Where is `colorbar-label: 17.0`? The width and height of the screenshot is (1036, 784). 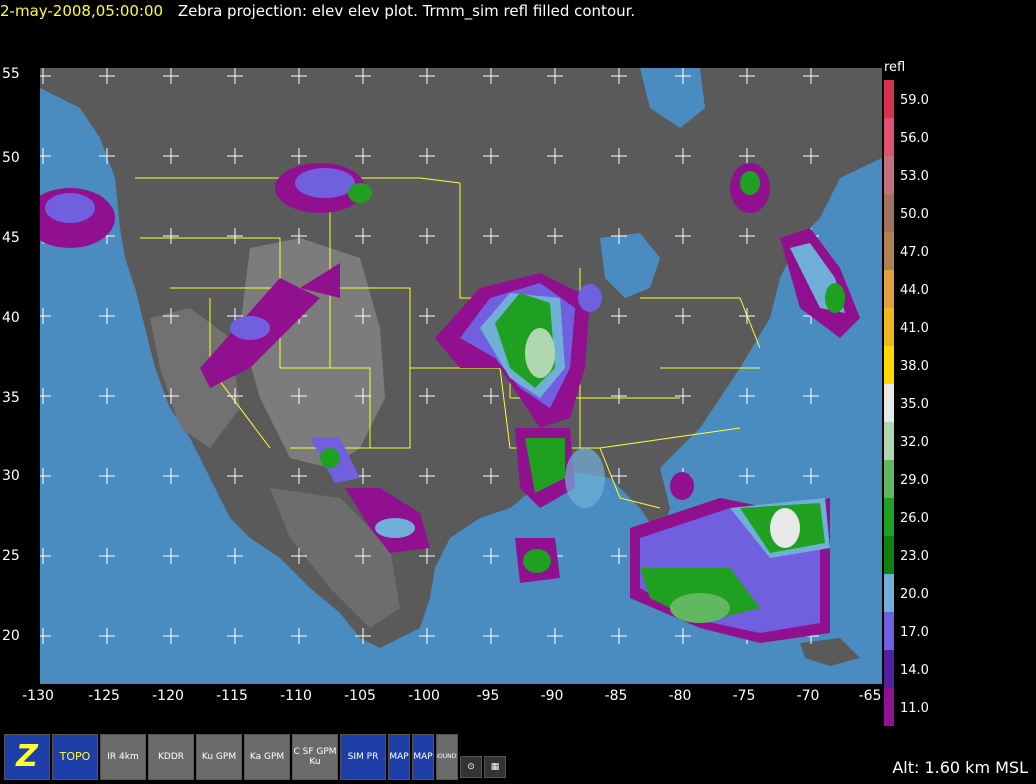 colorbar-label: 17.0 is located at coordinates (914, 632).